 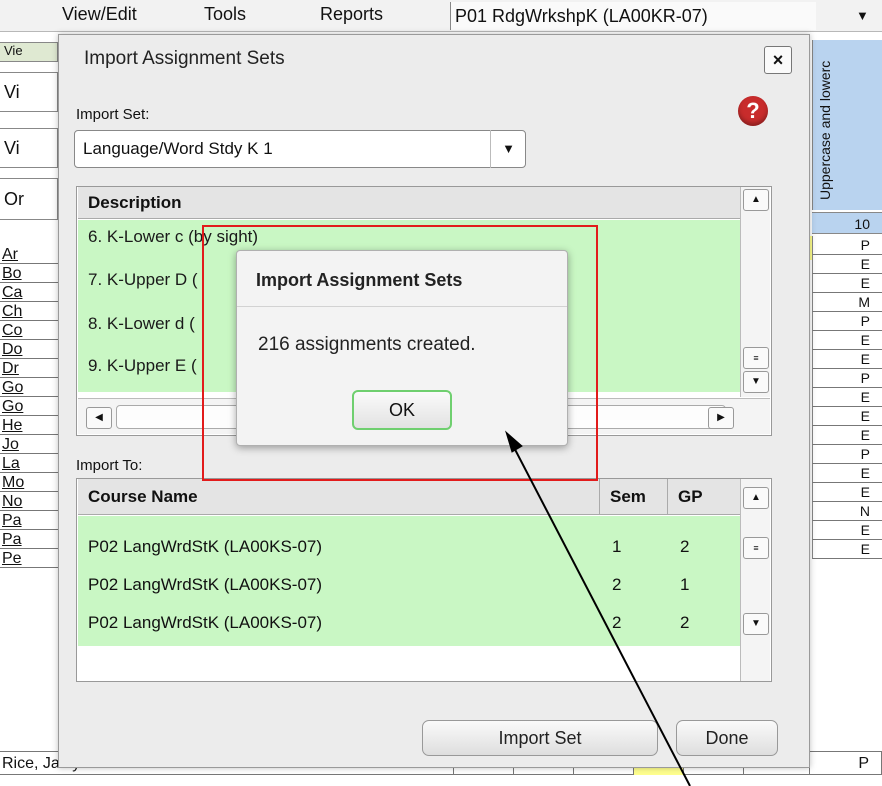 I want to click on done-button: Done, so click(x=727, y=738).